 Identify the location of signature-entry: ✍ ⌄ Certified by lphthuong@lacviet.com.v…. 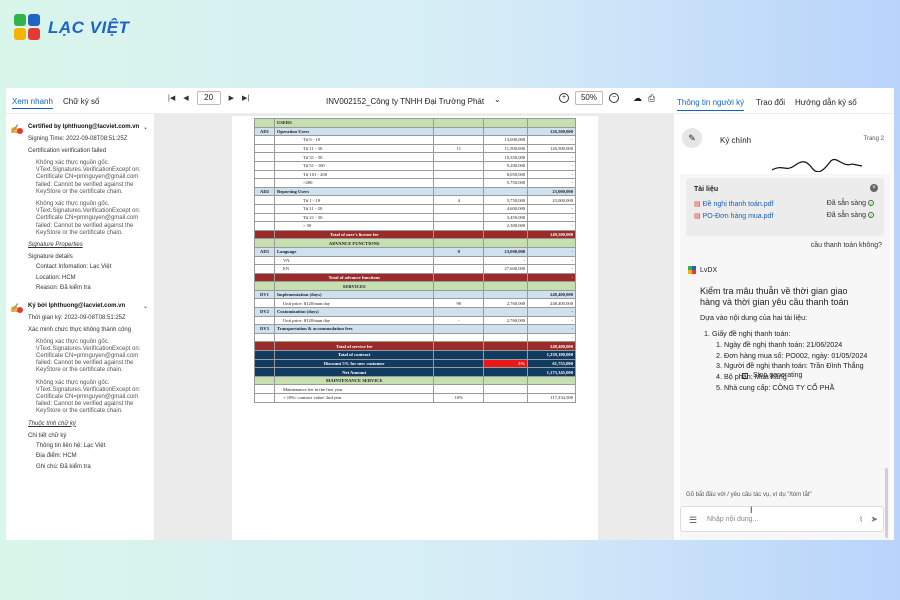
(80, 208).